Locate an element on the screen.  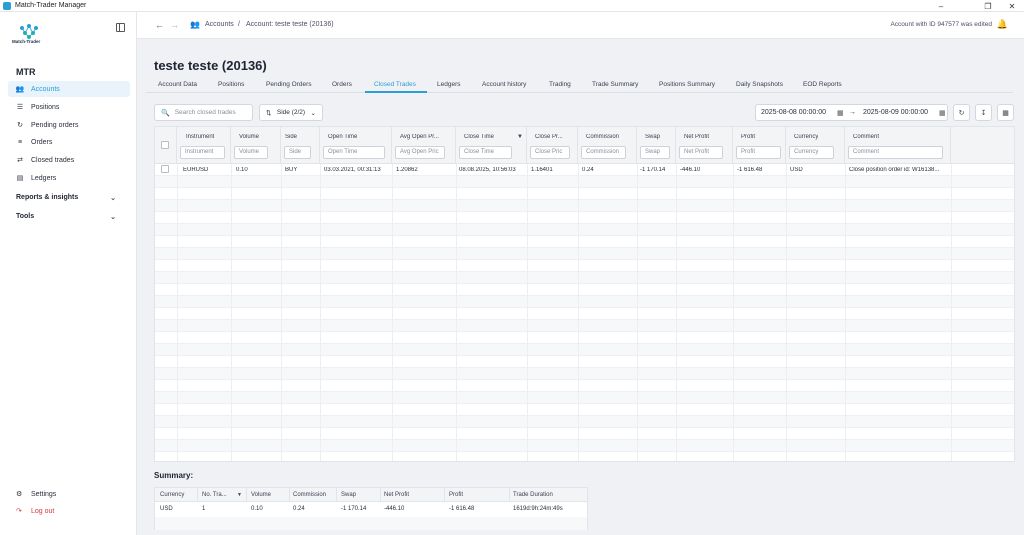
search-input: 🔍 Search closed trades is located at coordinates (203, 112).